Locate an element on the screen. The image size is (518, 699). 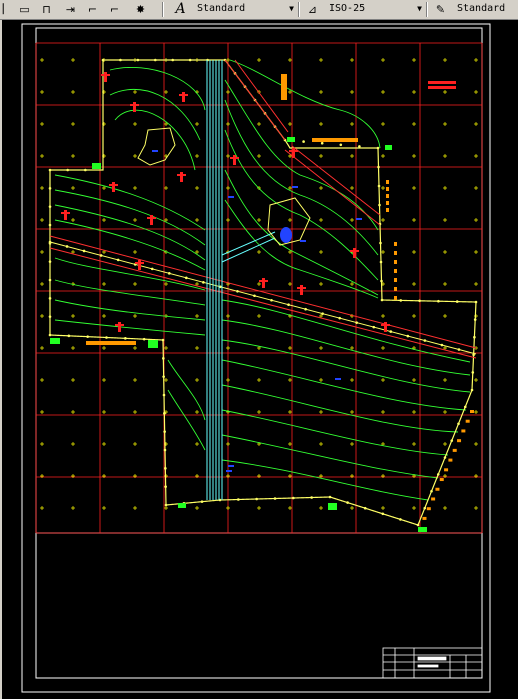
fillet-icon: ⌐ is located at coordinates (92, 9).